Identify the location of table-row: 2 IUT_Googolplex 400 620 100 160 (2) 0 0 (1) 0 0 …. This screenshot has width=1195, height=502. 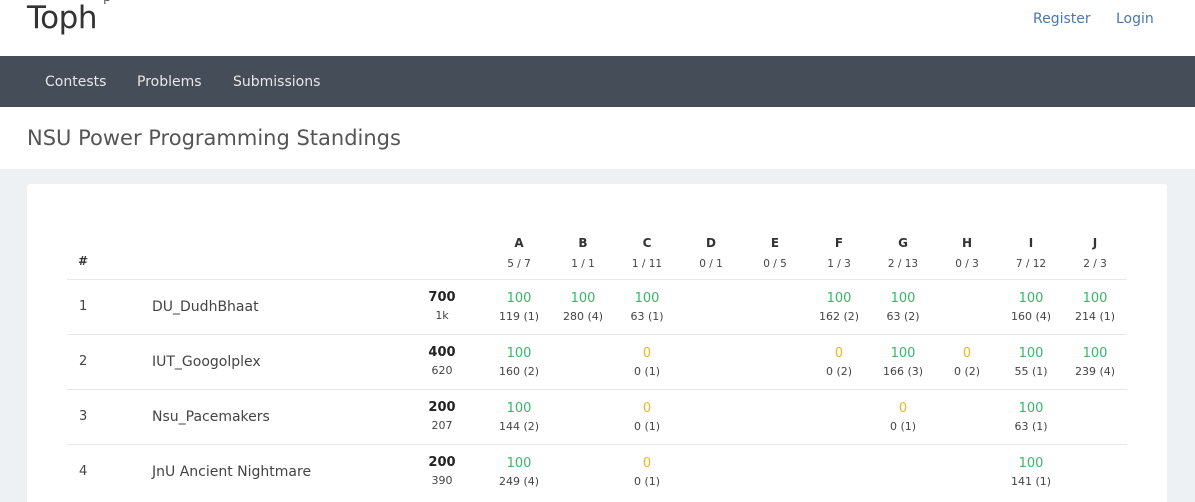
(597, 361).